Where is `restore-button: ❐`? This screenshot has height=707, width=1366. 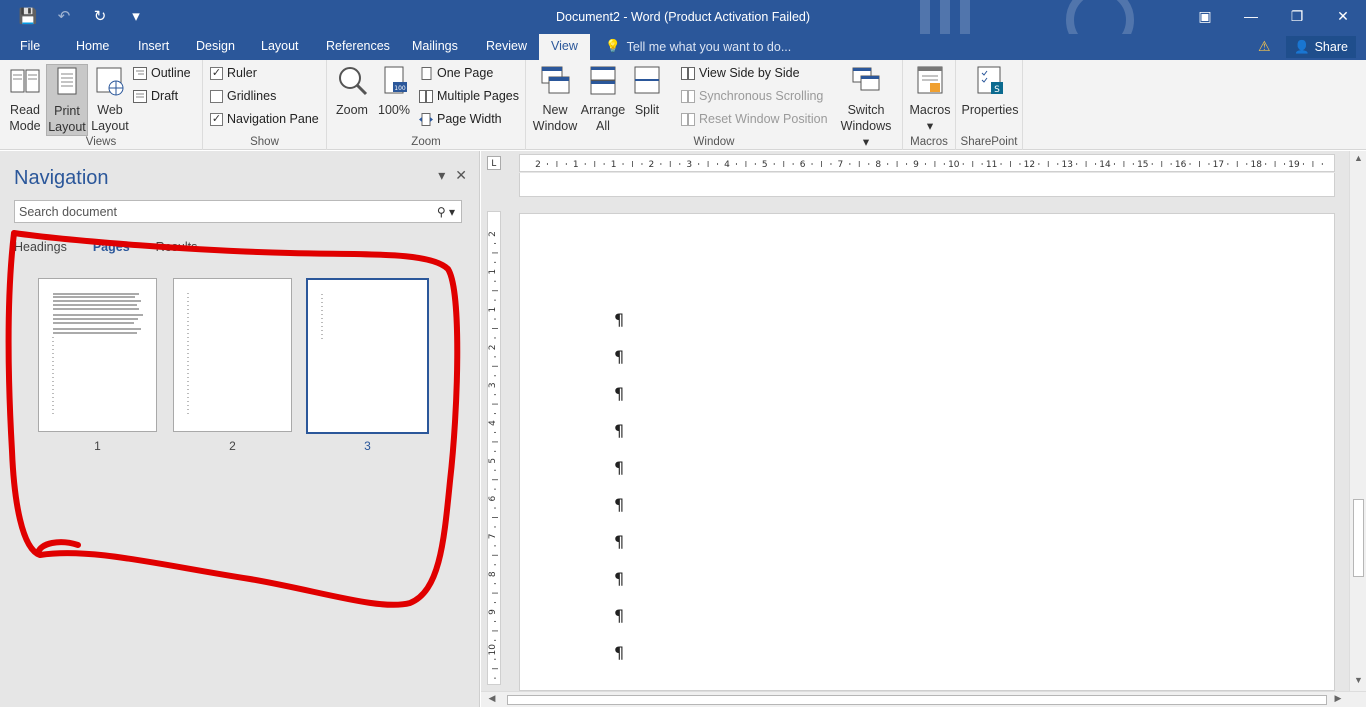 restore-button: ❐ is located at coordinates (1297, 16).